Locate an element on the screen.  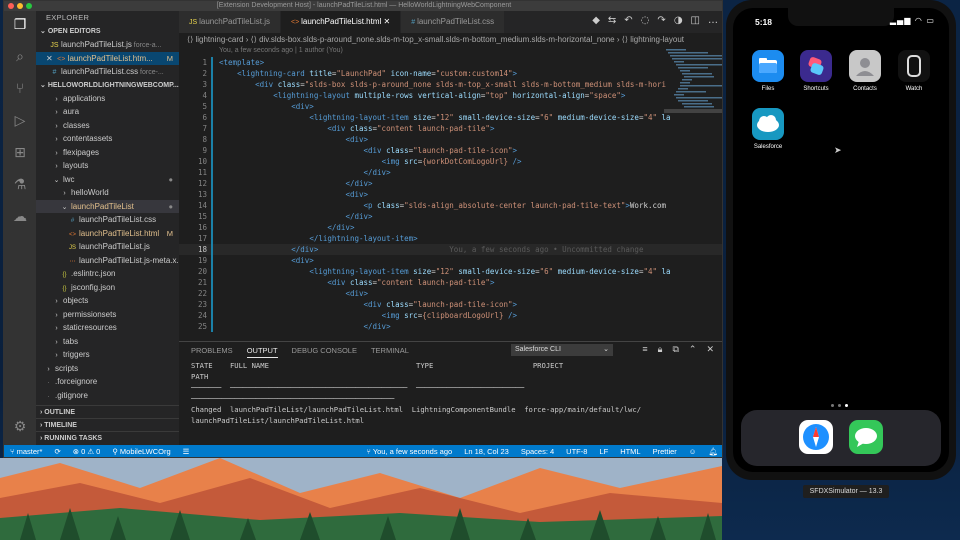
extensions-icon: ⊞ is located at coordinates (20, 153).